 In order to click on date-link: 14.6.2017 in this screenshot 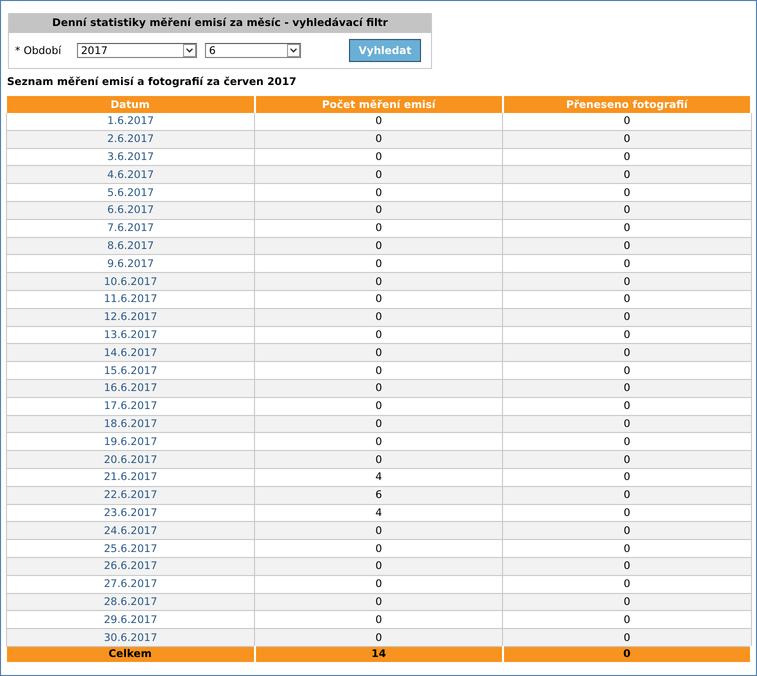, I will do `click(130, 353)`.